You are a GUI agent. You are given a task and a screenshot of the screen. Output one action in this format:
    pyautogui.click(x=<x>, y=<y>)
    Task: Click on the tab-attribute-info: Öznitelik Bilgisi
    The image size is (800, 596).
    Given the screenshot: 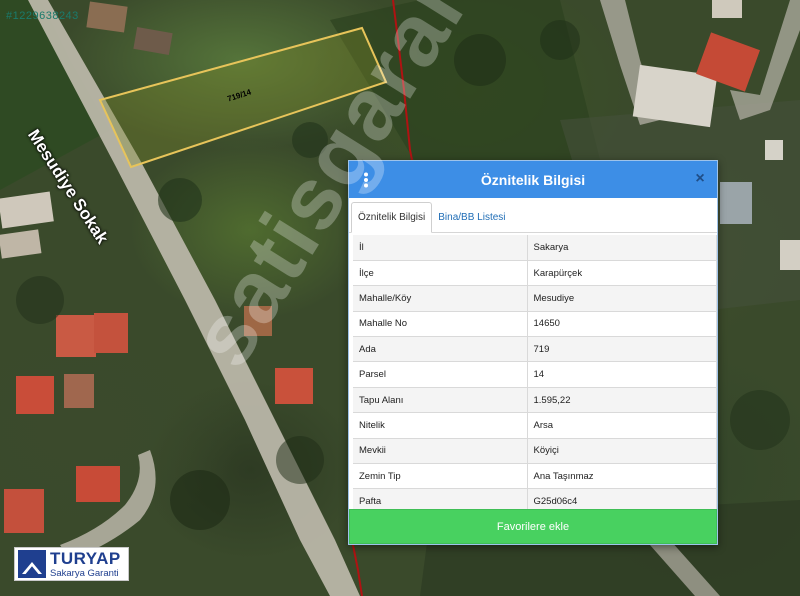 What is the action you would take?
    pyautogui.click(x=392, y=217)
    